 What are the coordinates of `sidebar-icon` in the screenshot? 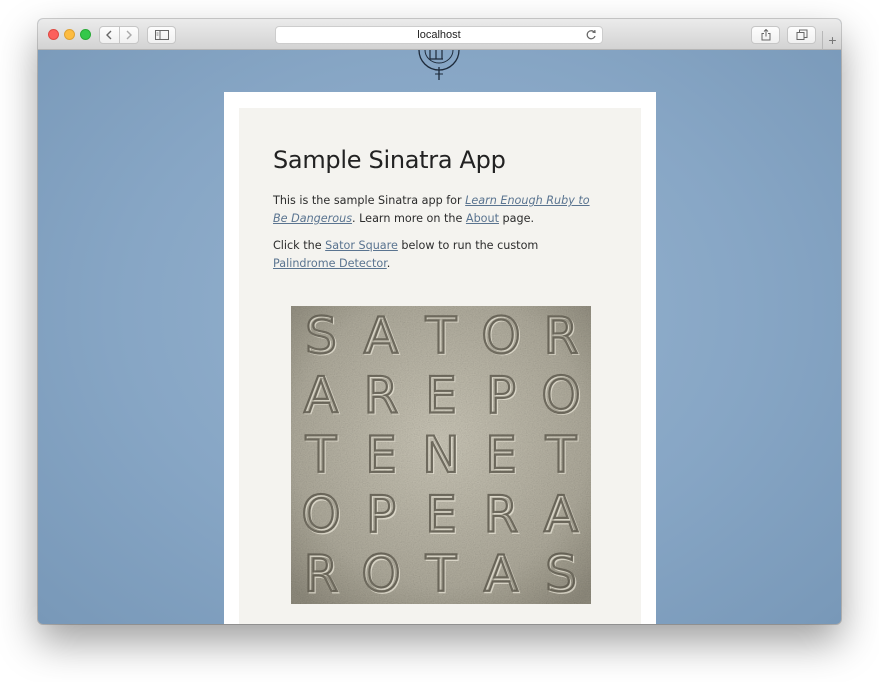 It's located at (161, 35).